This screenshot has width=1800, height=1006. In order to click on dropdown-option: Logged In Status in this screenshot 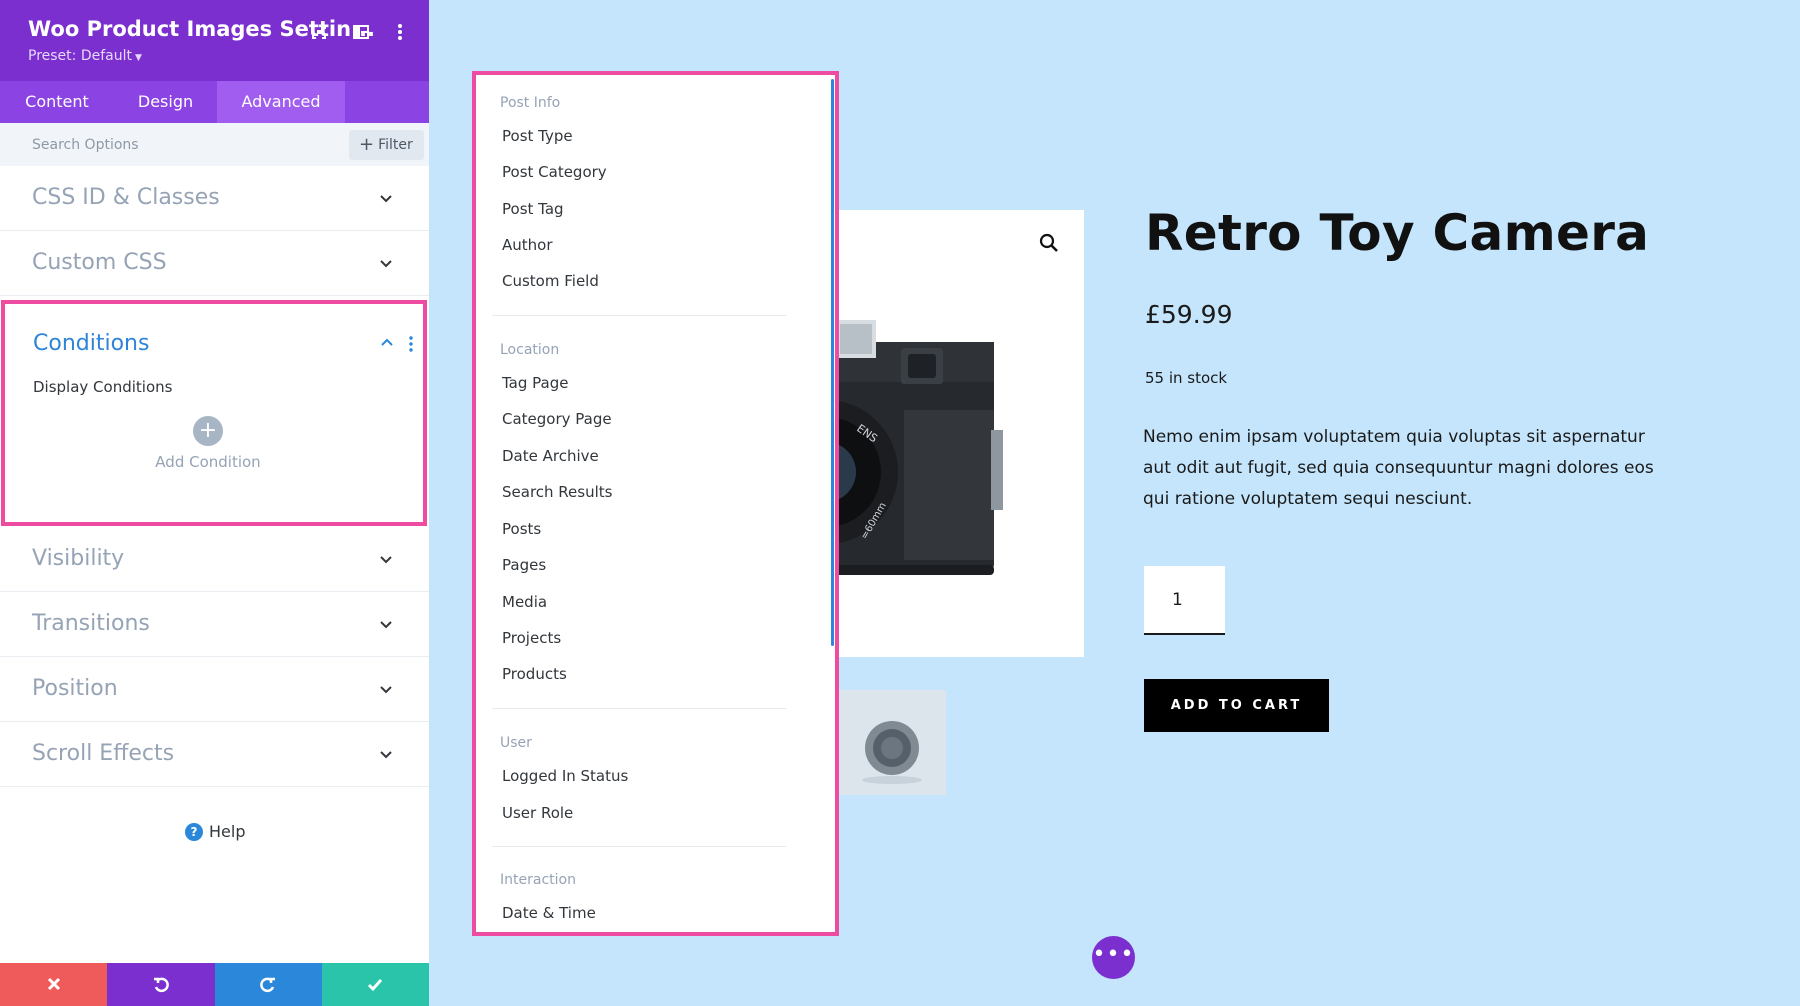, I will do `click(565, 776)`.